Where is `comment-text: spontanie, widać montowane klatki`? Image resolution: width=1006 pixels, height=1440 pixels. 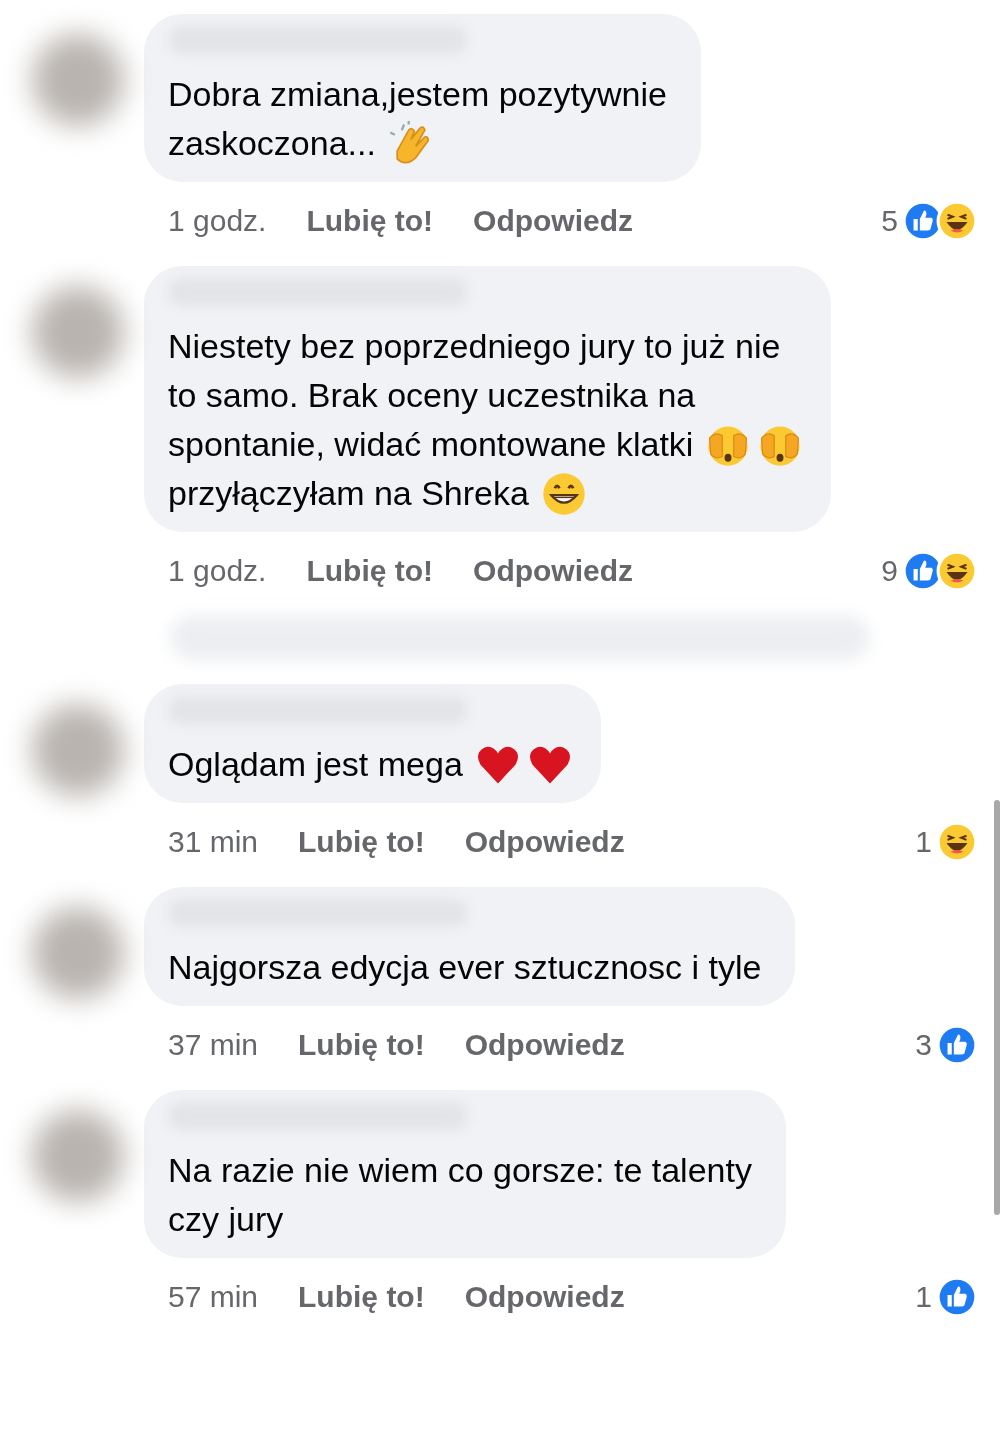 comment-text: spontanie, widać montowane klatki is located at coordinates (431, 444).